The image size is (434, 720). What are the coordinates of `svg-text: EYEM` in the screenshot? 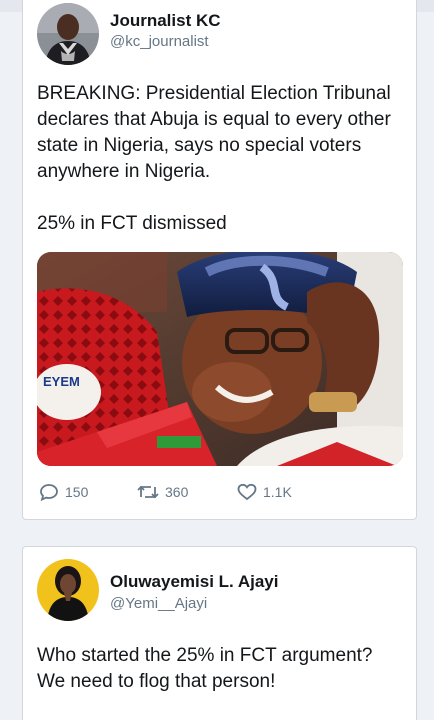 It's located at (61, 381).